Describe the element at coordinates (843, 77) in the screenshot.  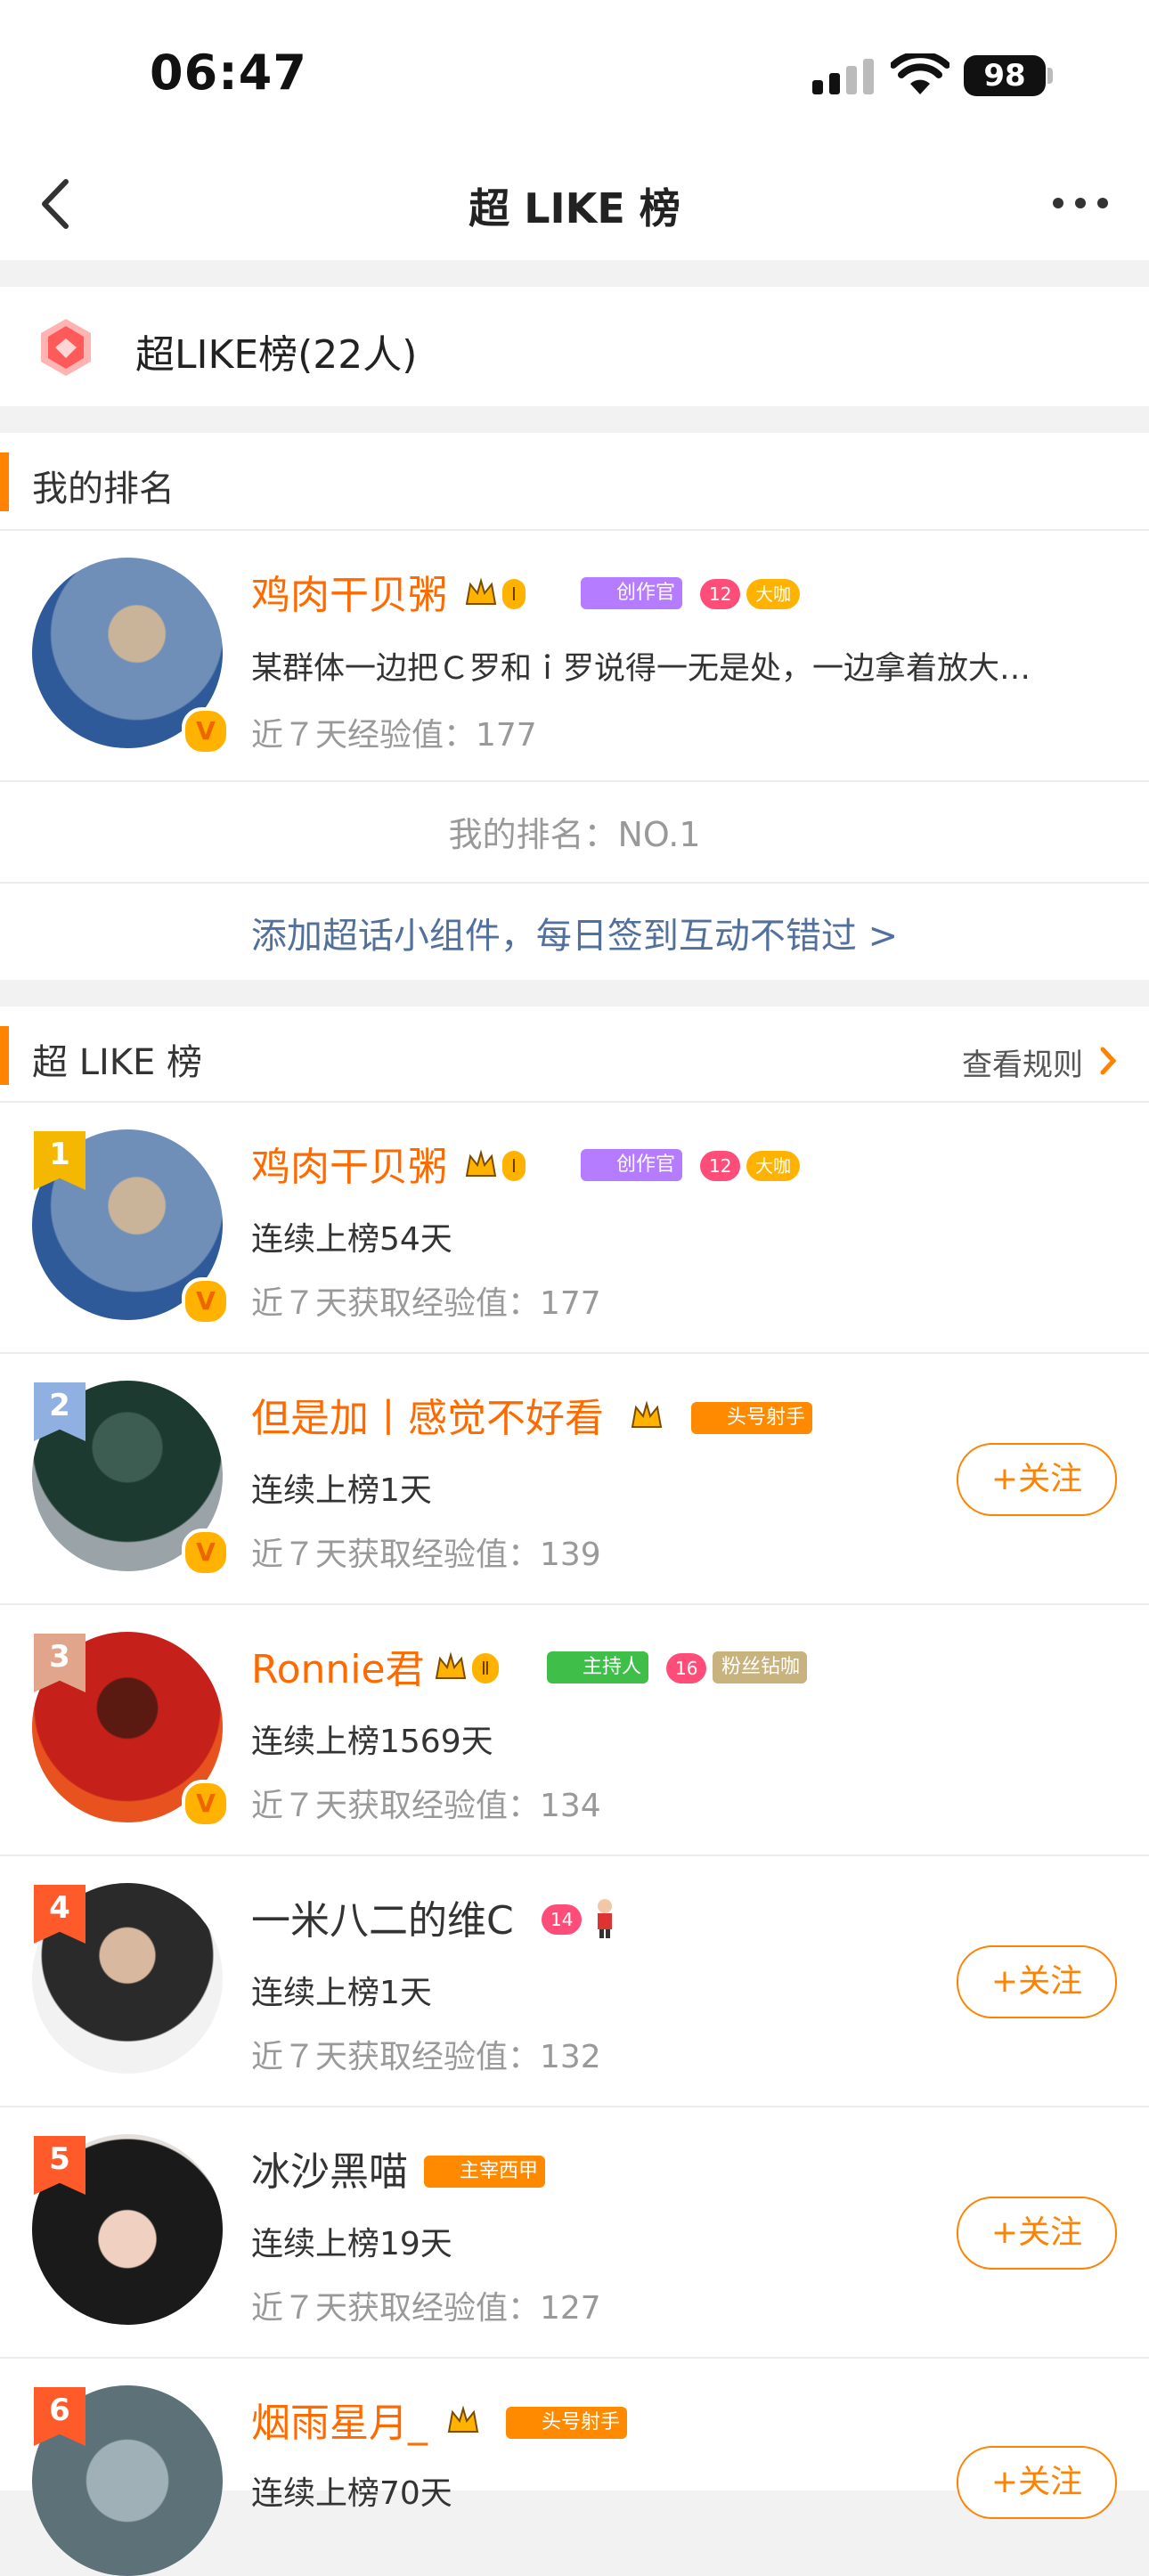
I see `cellular-signal-icon` at that location.